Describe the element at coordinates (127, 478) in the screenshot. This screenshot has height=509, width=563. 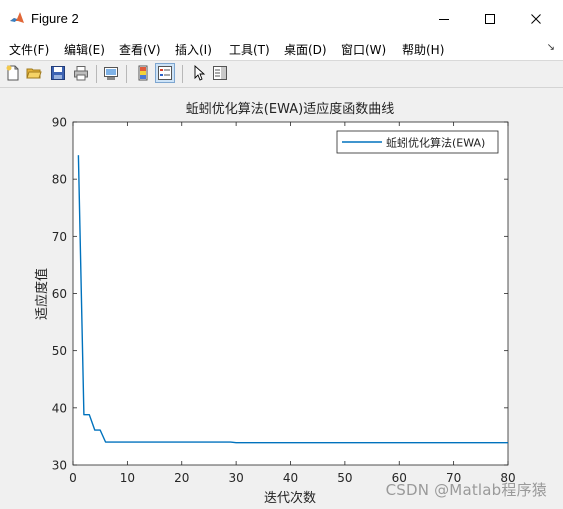
I see `x-tick-label: 10` at that location.